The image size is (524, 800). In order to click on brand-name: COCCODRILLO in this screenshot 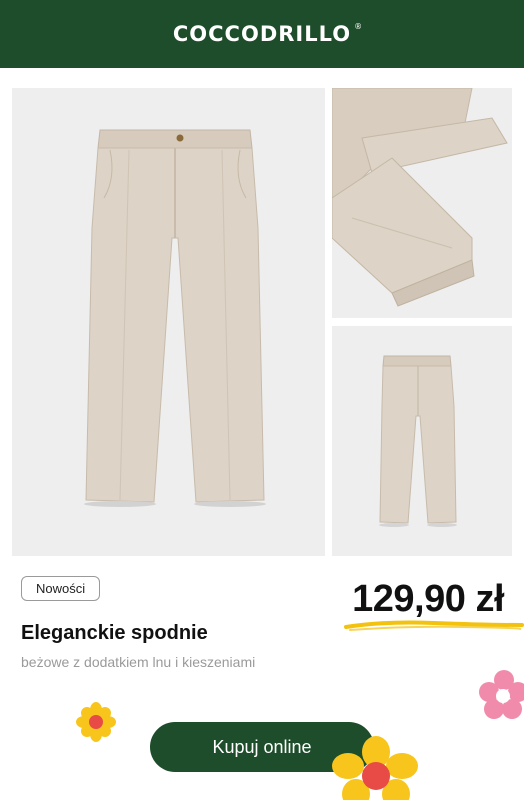, I will do `click(262, 34)`.